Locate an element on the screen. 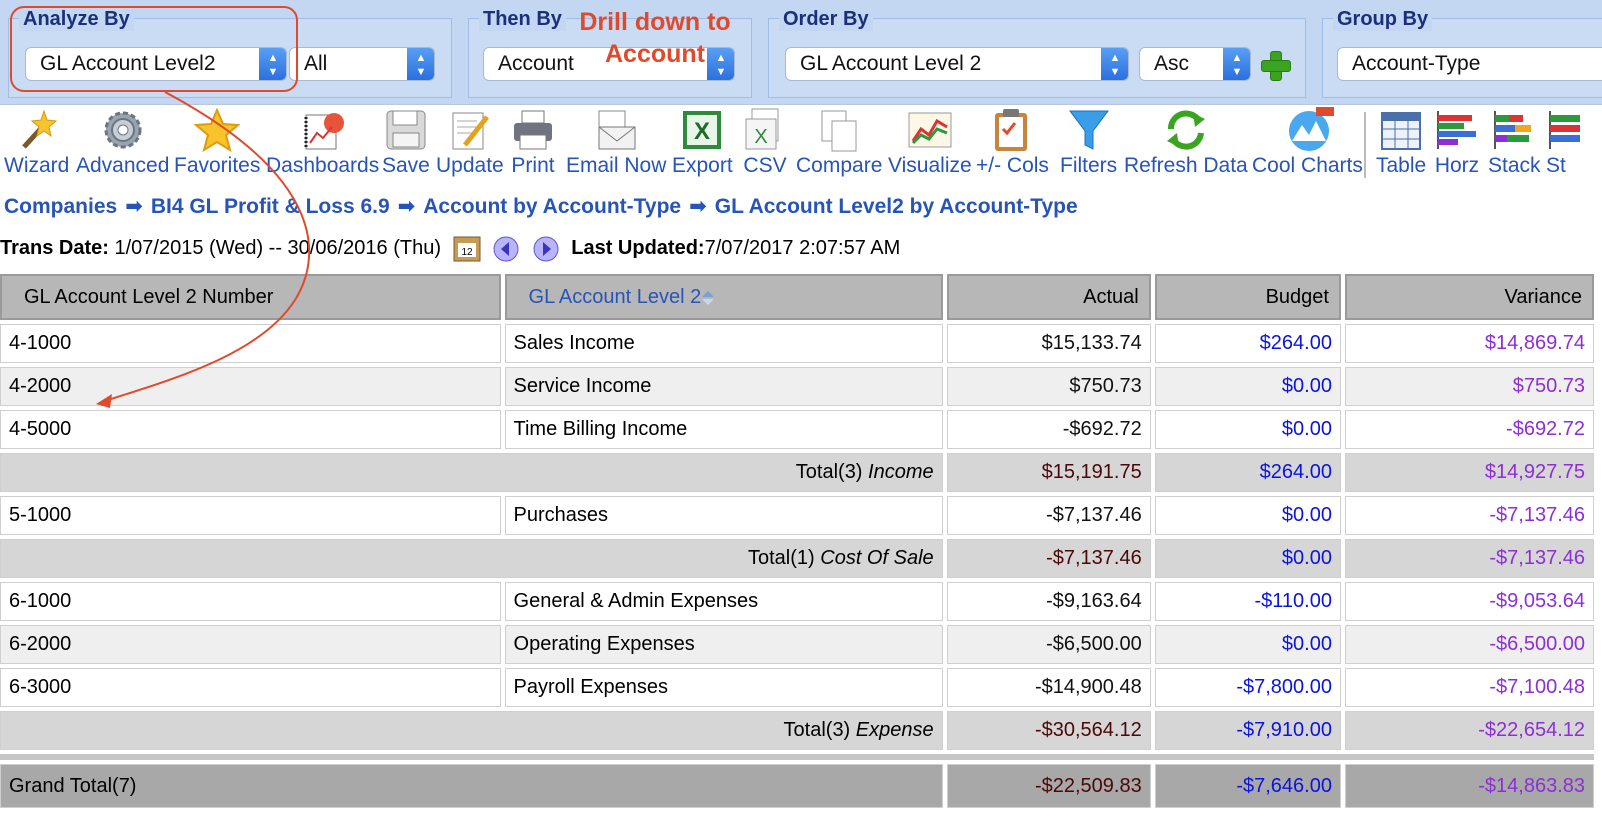 Image resolution: width=1602 pixels, height=824 pixels. subtotal-budget: $0.00 is located at coordinates (1247, 558).